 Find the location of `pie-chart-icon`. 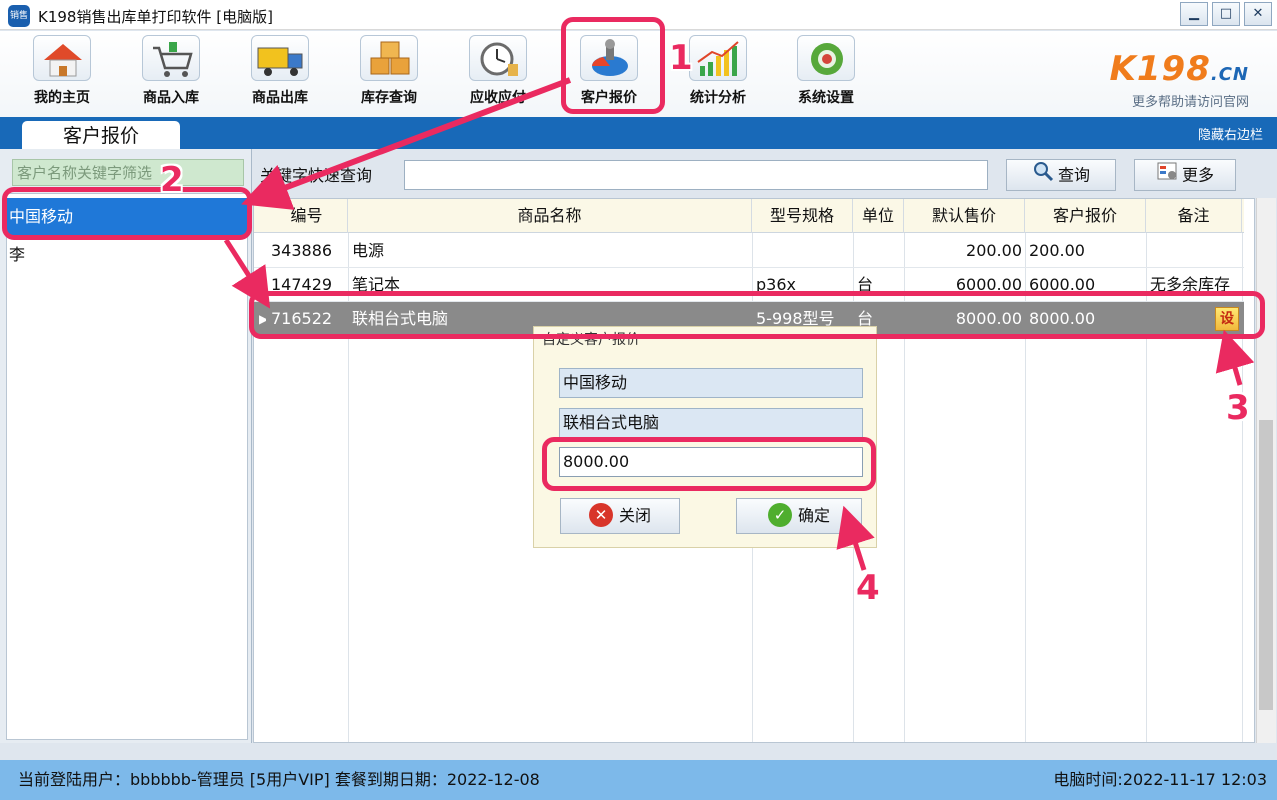

pie-chart-icon is located at coordinates (609, 58).